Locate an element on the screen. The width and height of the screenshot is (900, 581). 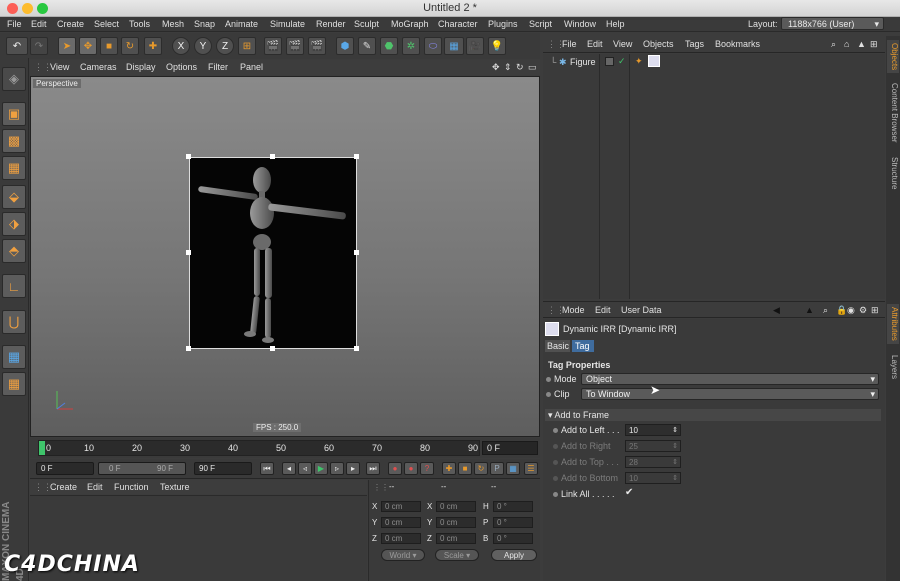
next-frame-button: ▹ is located at coordinates (337, 468).